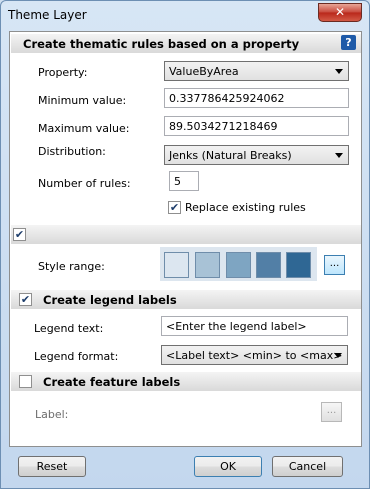 The width and height of the screenshot is (370, 489). Describe the element at coordinates (184, 181) in the screenshot. I see `number-of-rules-input: 5` at that location.